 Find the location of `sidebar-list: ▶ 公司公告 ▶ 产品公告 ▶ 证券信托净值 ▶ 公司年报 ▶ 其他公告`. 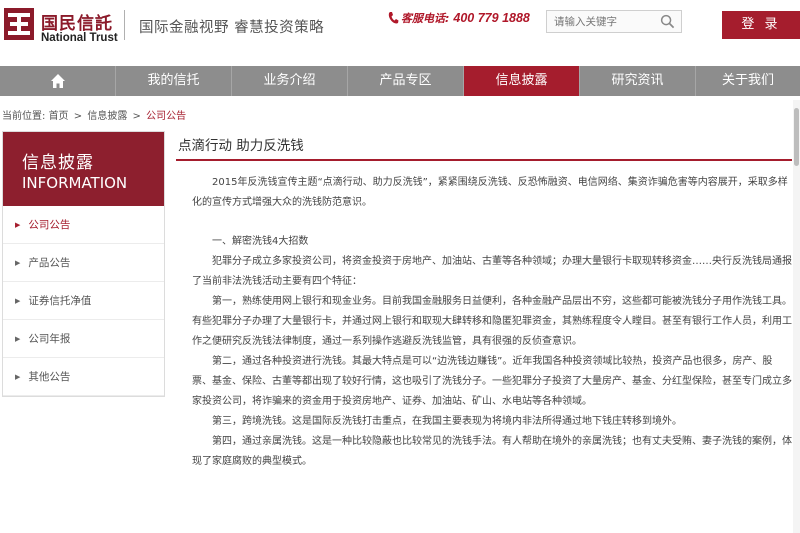

sidebar-list: ▶ 公司公告 ▶ 产品公告 ▶ 证券信托净值 ▶ 公司年报 ▶ 其他公告 is located at coordinates (83, 301).